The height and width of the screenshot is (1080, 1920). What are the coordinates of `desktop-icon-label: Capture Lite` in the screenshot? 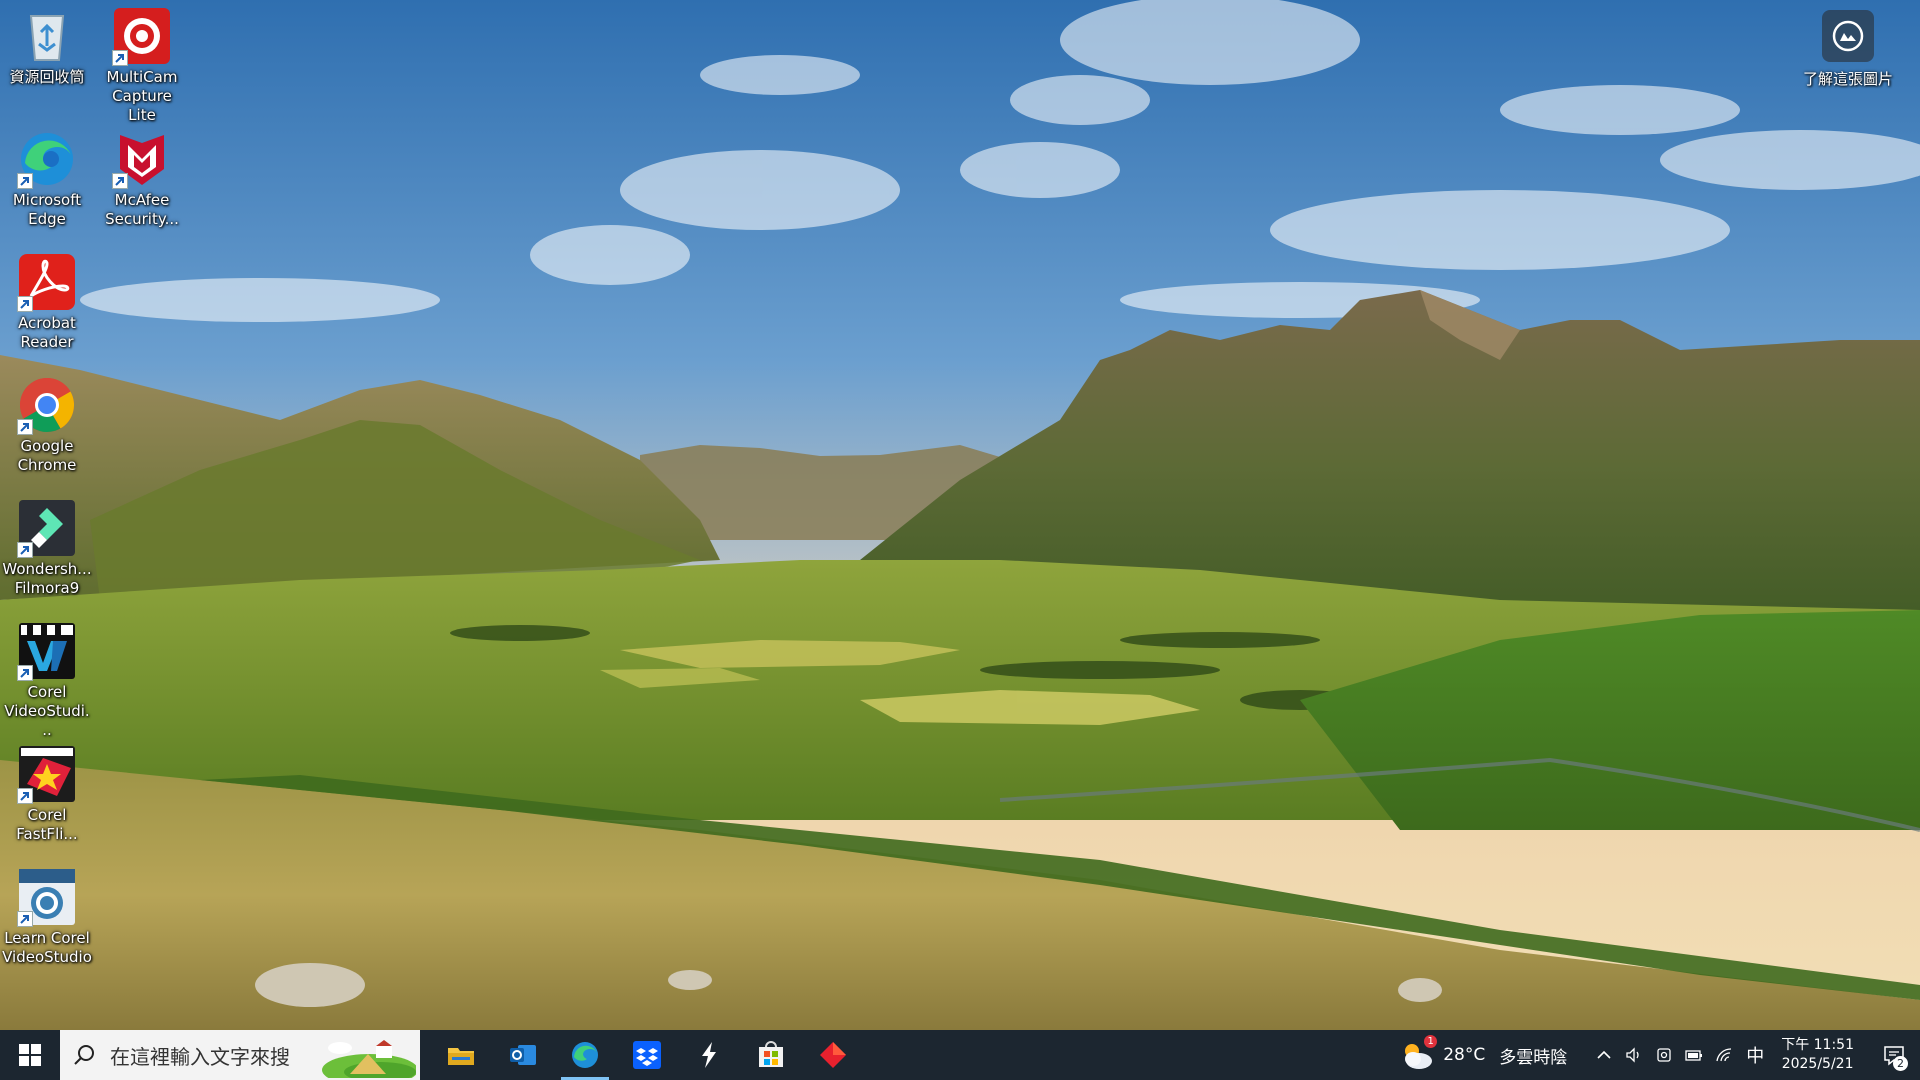 It's located at (142, 105).